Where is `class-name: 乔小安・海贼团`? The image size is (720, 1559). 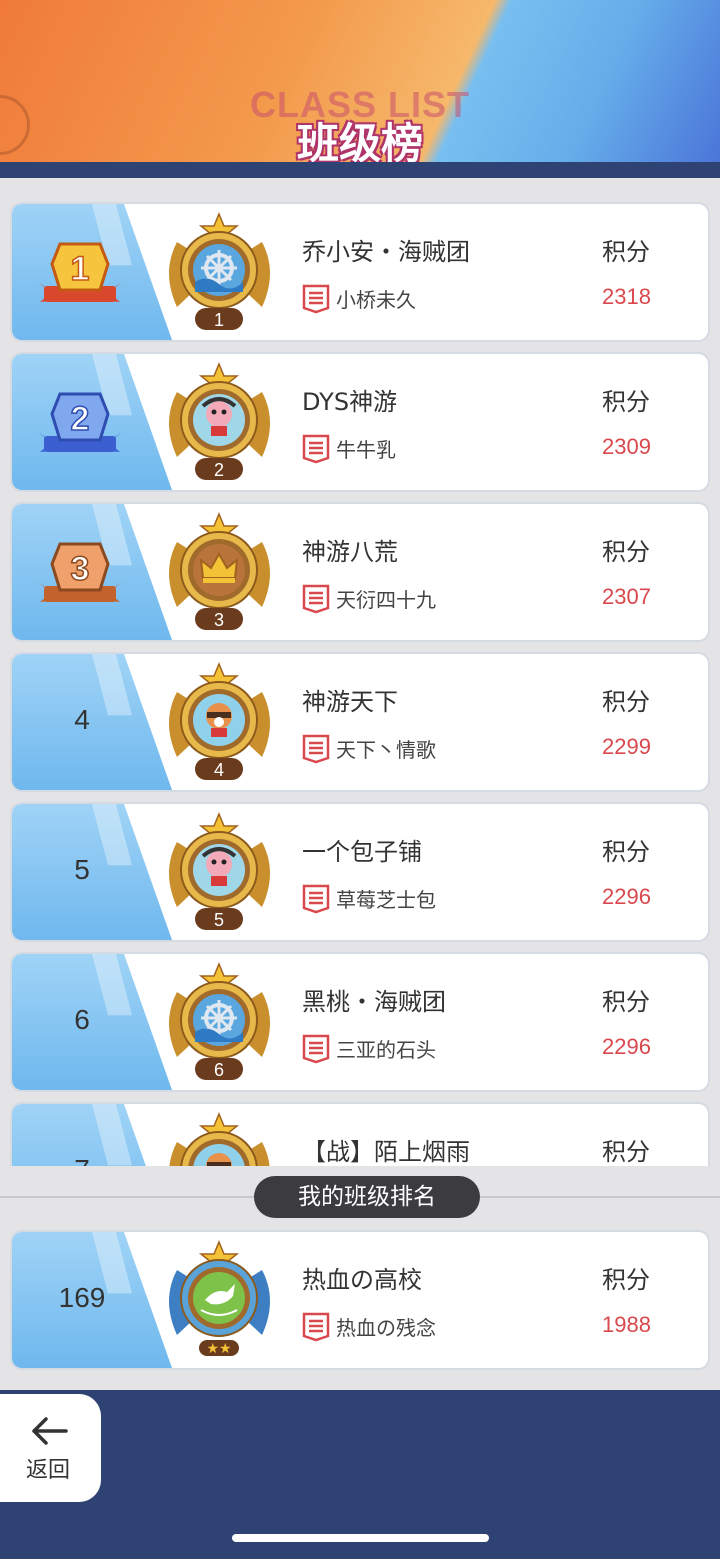 class-name: 乔小安・海贼团 is located at coordinates (386, 252).